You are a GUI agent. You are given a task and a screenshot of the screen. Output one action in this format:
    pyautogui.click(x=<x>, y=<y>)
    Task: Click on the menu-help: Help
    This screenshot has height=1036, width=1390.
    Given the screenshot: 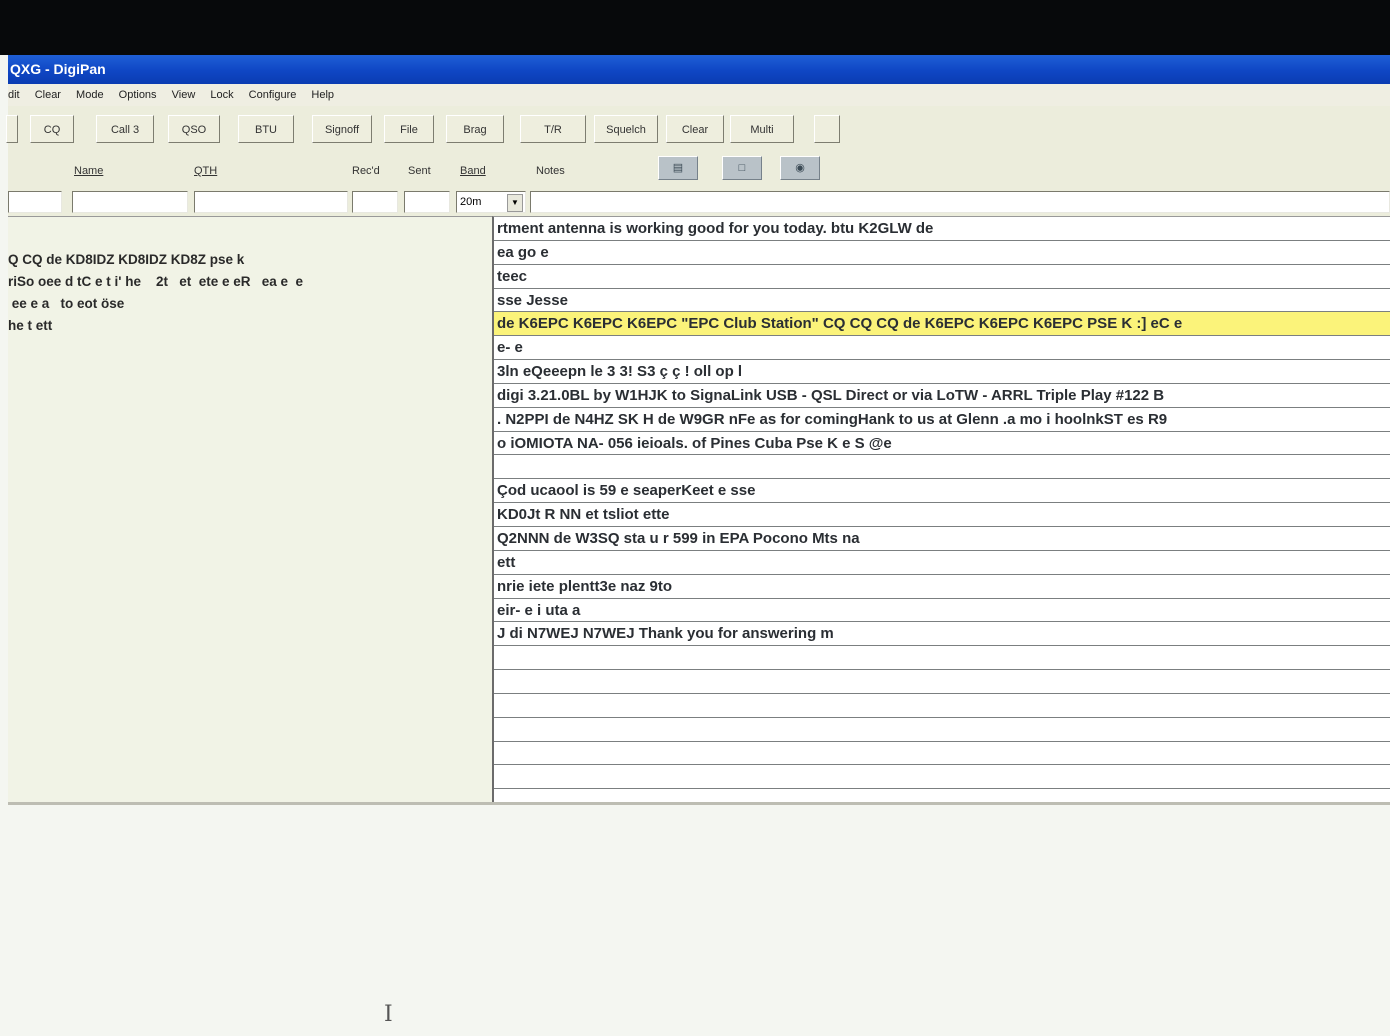 What is the action you would take?
    pyautogui.click(x=322, y=95)
    